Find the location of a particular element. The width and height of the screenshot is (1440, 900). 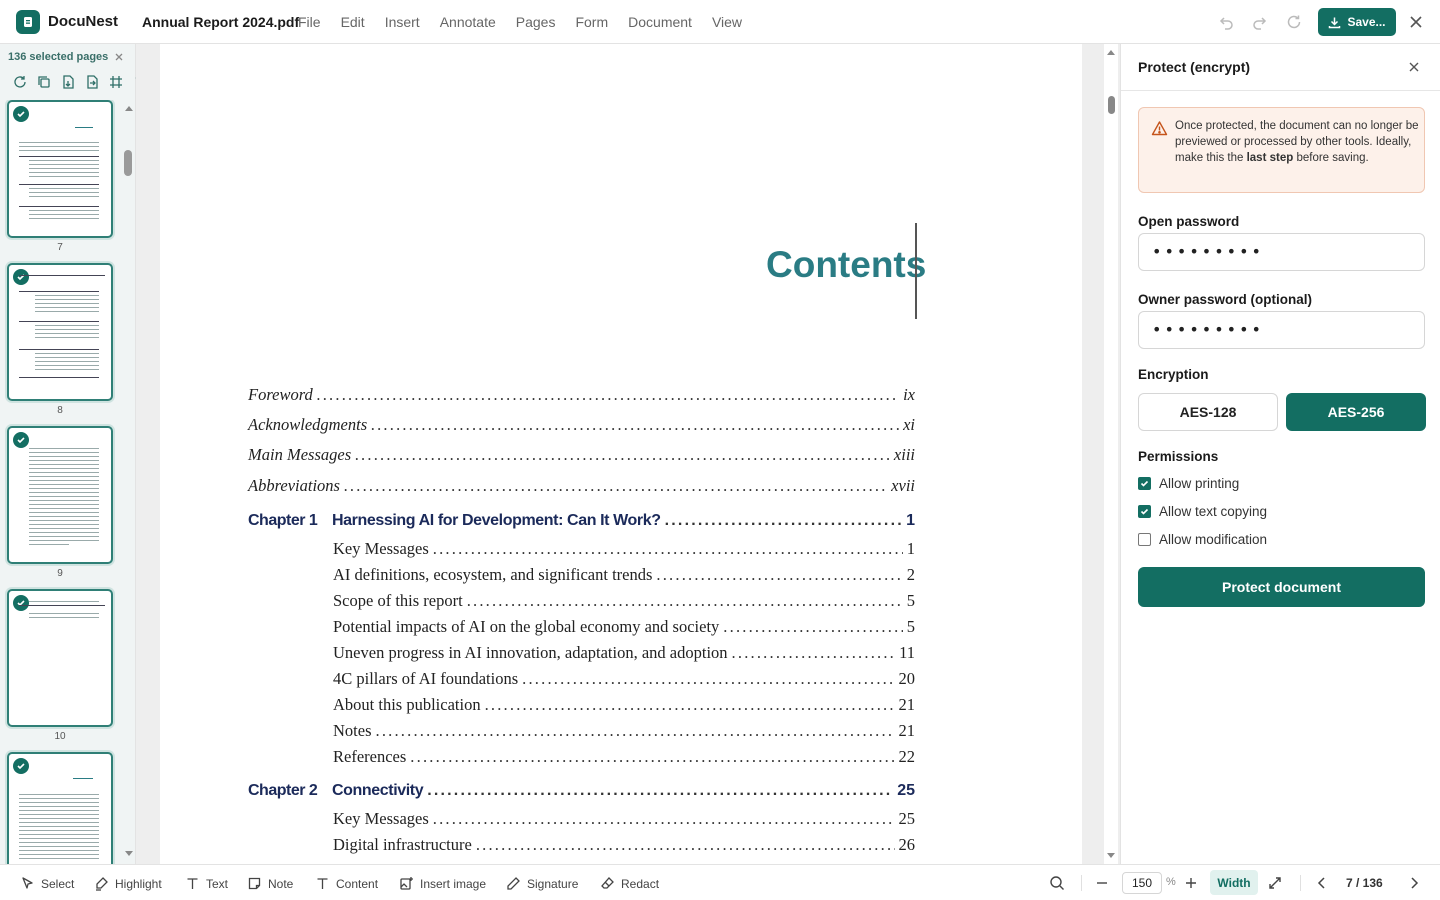

redact-tool: Redact is located at coordinates (629, 883).